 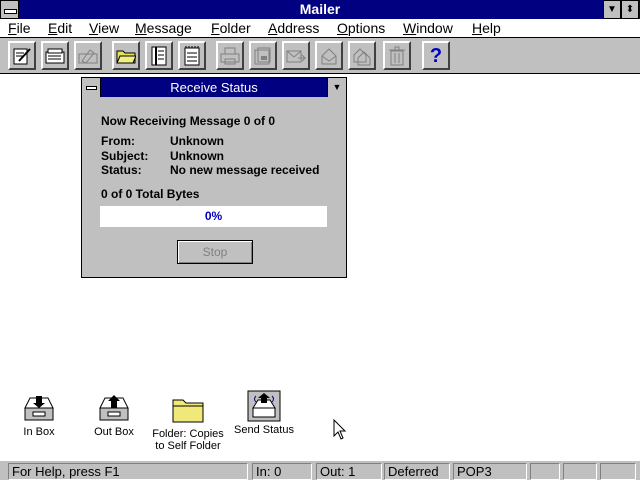 I want to click on dialog-title: Receive Status, so click(x=214, y=87).